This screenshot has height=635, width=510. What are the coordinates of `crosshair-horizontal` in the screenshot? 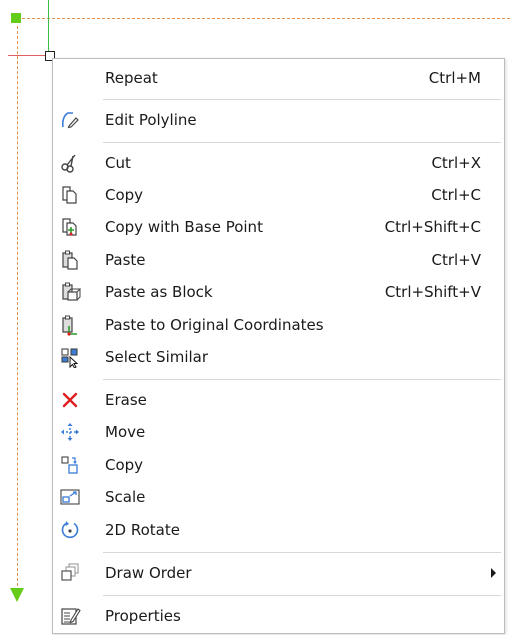 It's located at (28, 55).